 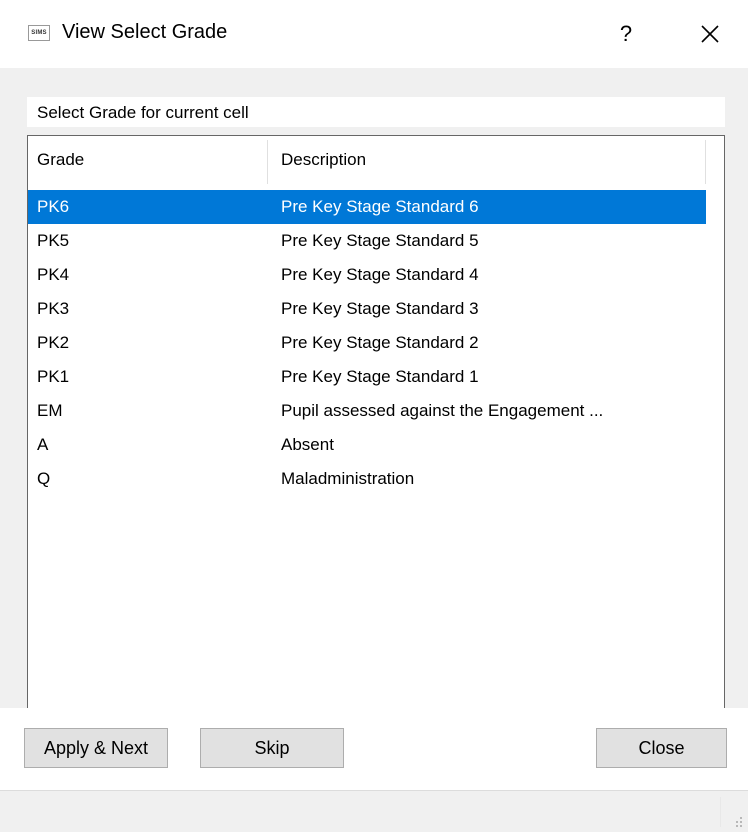 What do you see at coordinates (44, 478) in the screenshot?
I see `grade-cell: Q` at bounding box center [44, 478].